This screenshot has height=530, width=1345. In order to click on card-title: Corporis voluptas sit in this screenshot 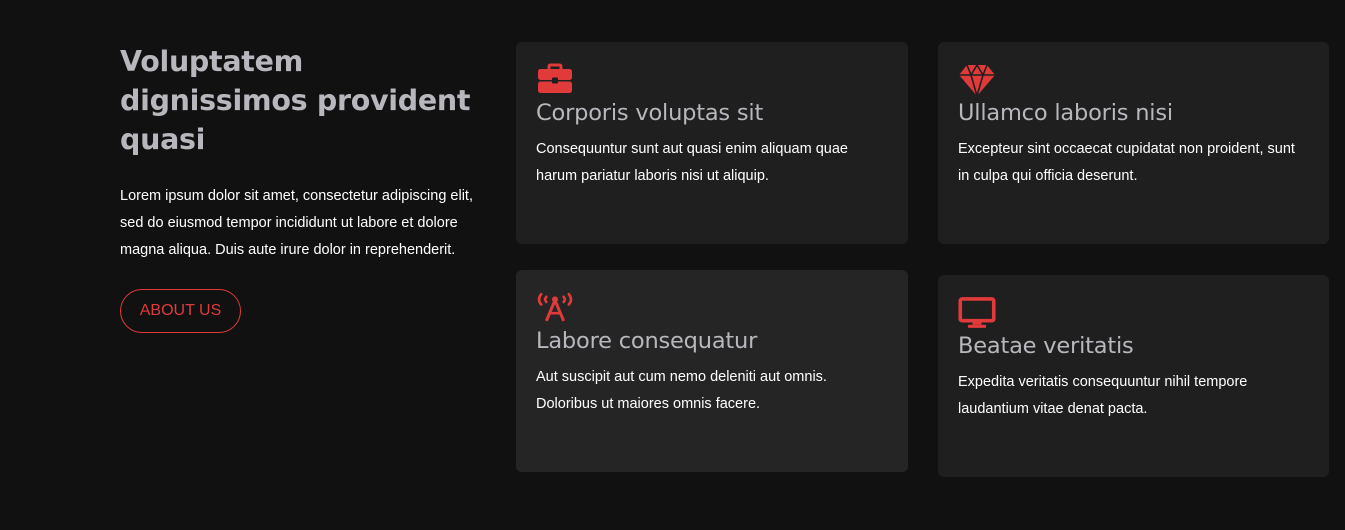, I will do `click(650, 113)`.